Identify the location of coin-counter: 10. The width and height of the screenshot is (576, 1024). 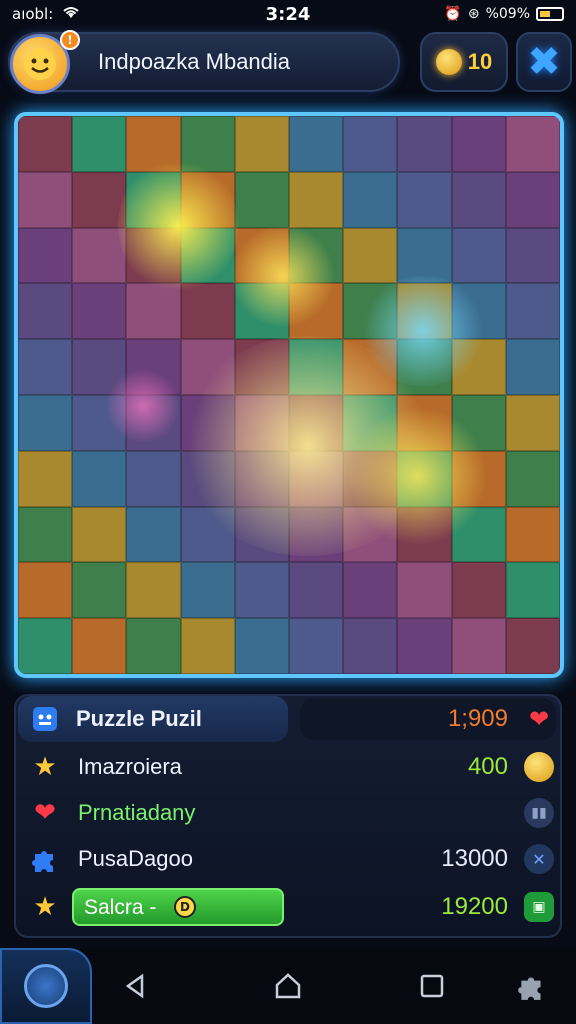
(464, 62).